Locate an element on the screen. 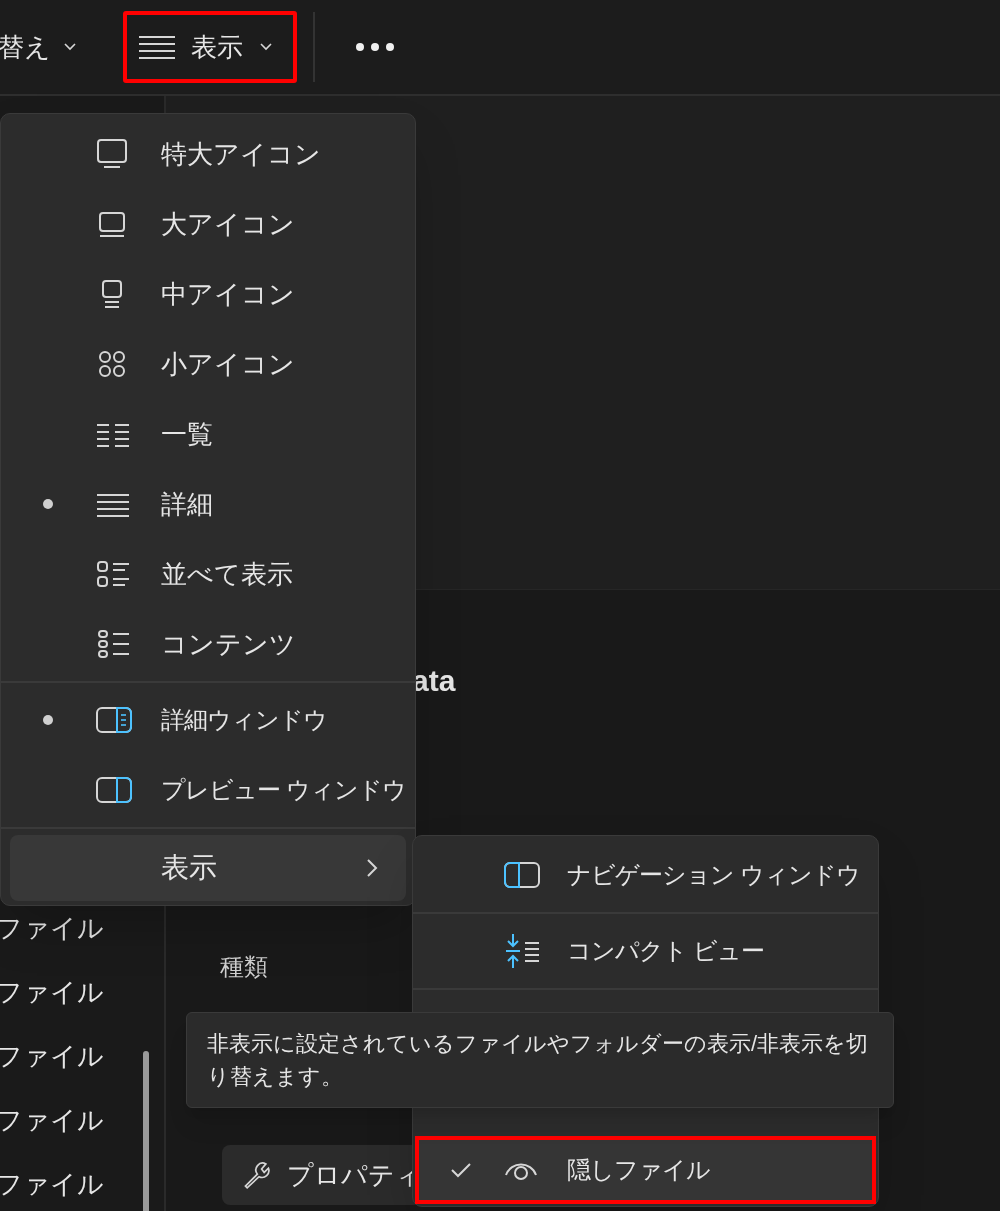 This screenshot has width=1000, height=1211. menu-item: プレビュー ウィンドウ is located at coordinates (208, 790).